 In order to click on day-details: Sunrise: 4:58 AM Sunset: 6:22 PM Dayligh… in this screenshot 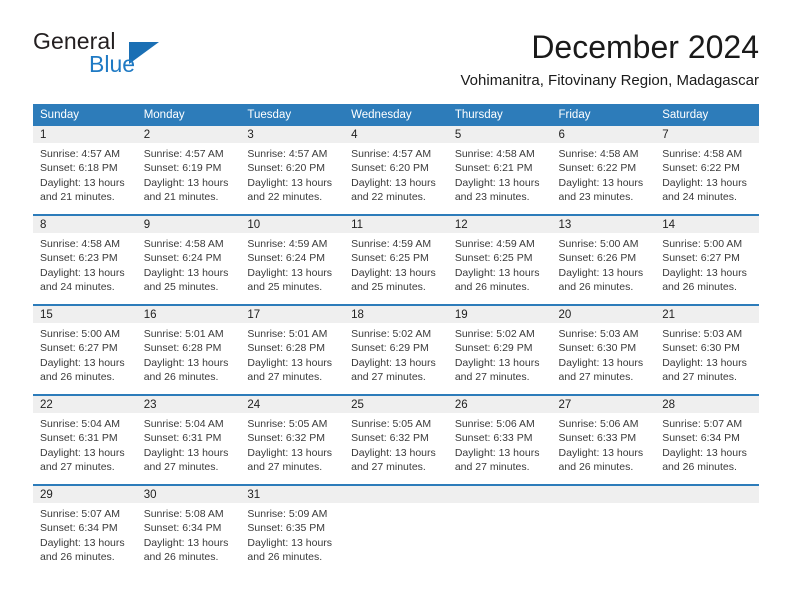, I will do `click(604, 174)`.